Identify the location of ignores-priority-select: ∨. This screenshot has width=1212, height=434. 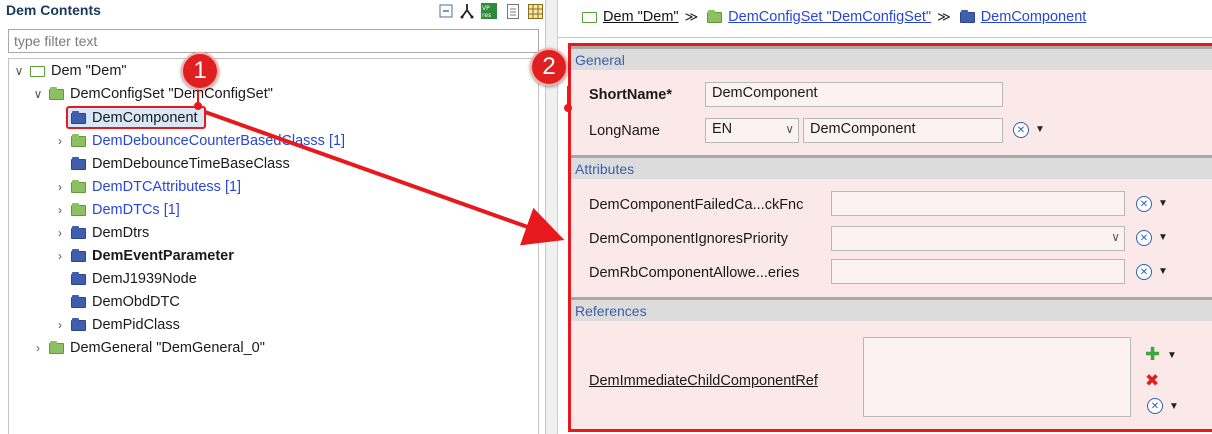
(978, 238).